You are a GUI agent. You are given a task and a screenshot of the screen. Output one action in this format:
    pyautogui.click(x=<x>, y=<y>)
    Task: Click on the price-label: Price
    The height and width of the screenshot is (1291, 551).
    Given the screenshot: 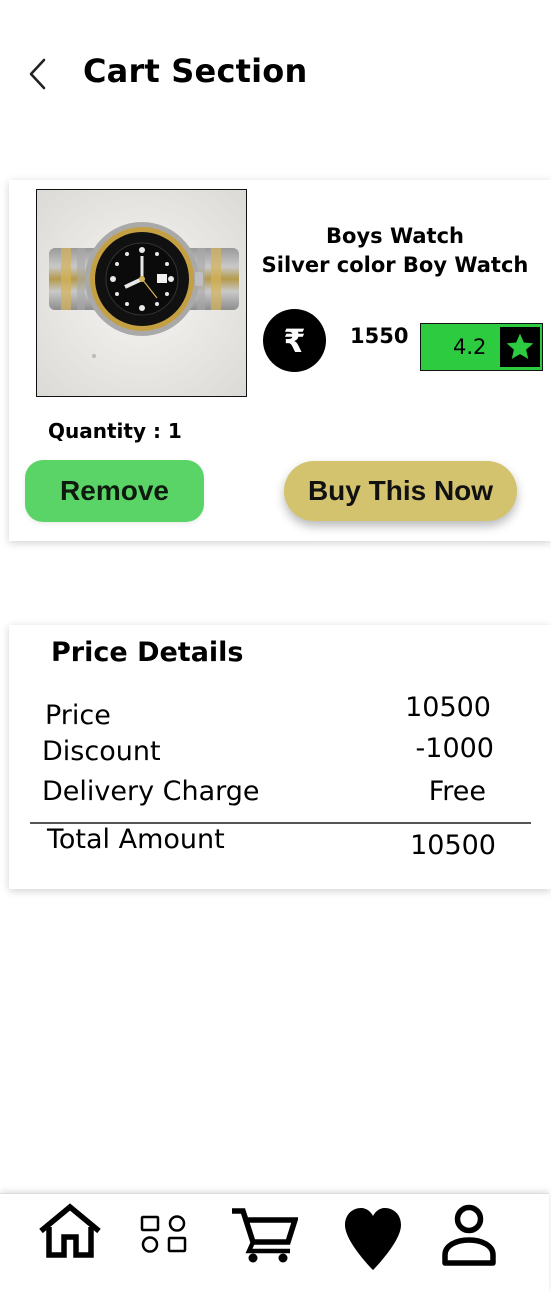 What is the action you would take?
    pyautogui.click(x=78, y=715)
    